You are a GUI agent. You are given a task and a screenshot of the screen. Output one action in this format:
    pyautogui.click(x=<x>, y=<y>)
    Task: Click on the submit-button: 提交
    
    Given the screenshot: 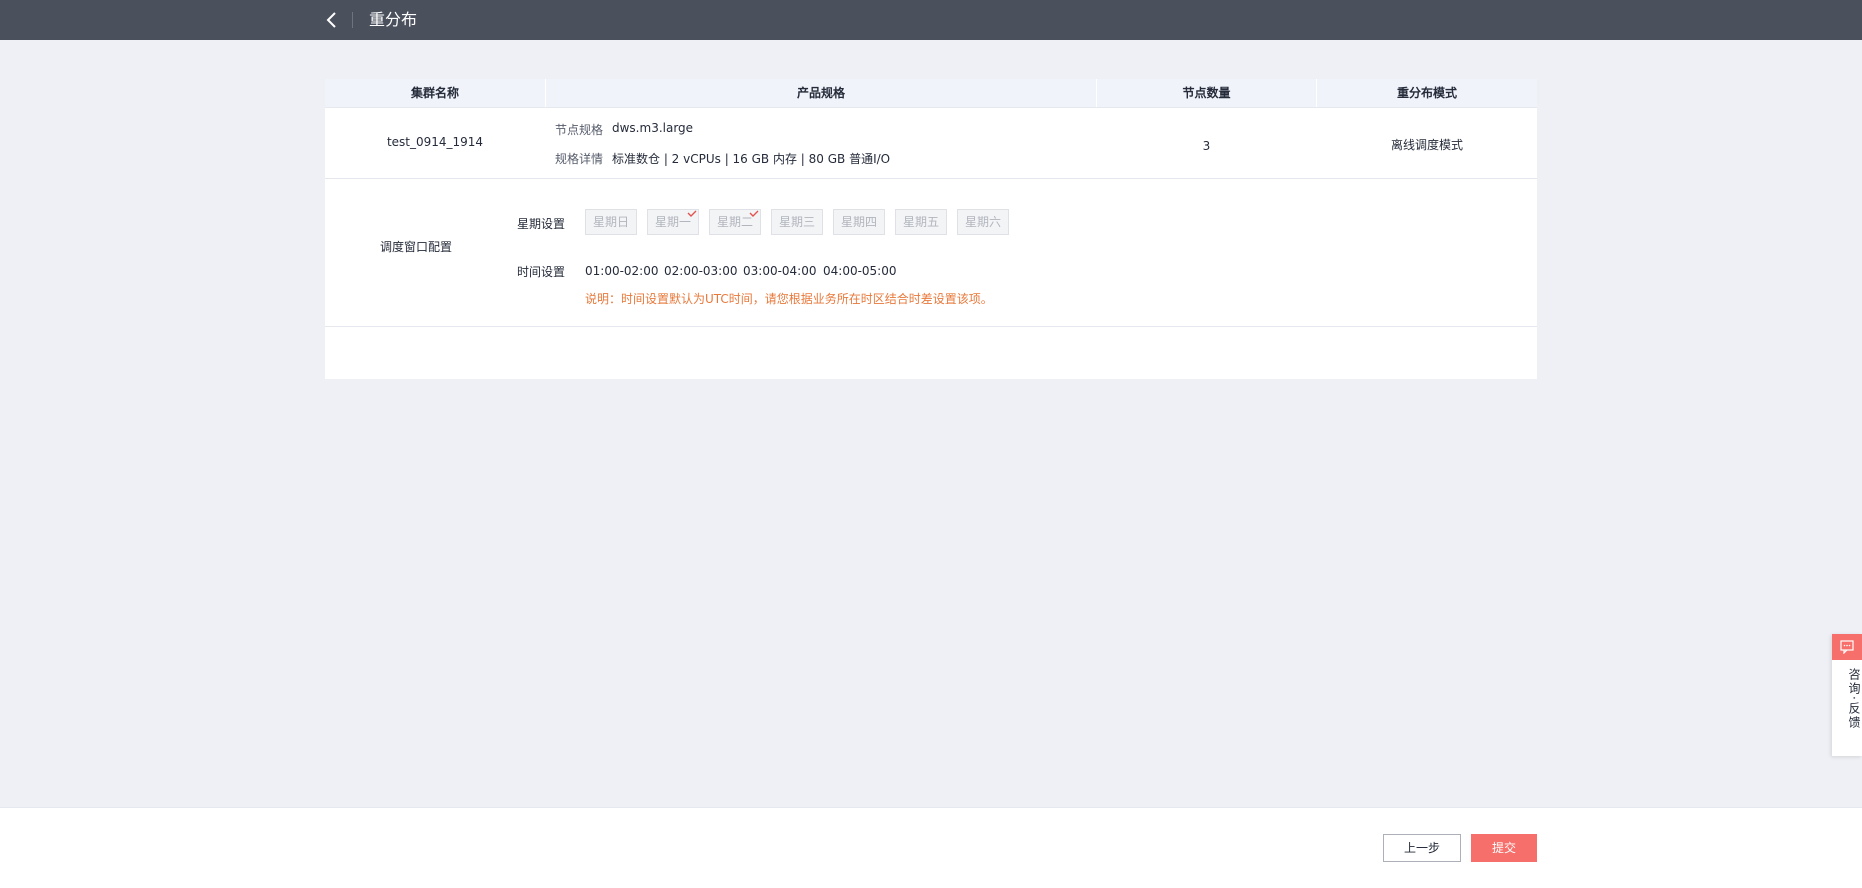 What is the action you would take?
    pyautogui.click(x=1504, y=848)
    